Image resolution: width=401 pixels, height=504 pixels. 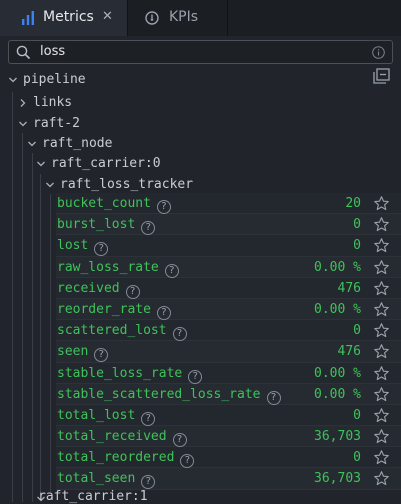 I want to click on metric-row: received? 476, so click(x=228, y=288).